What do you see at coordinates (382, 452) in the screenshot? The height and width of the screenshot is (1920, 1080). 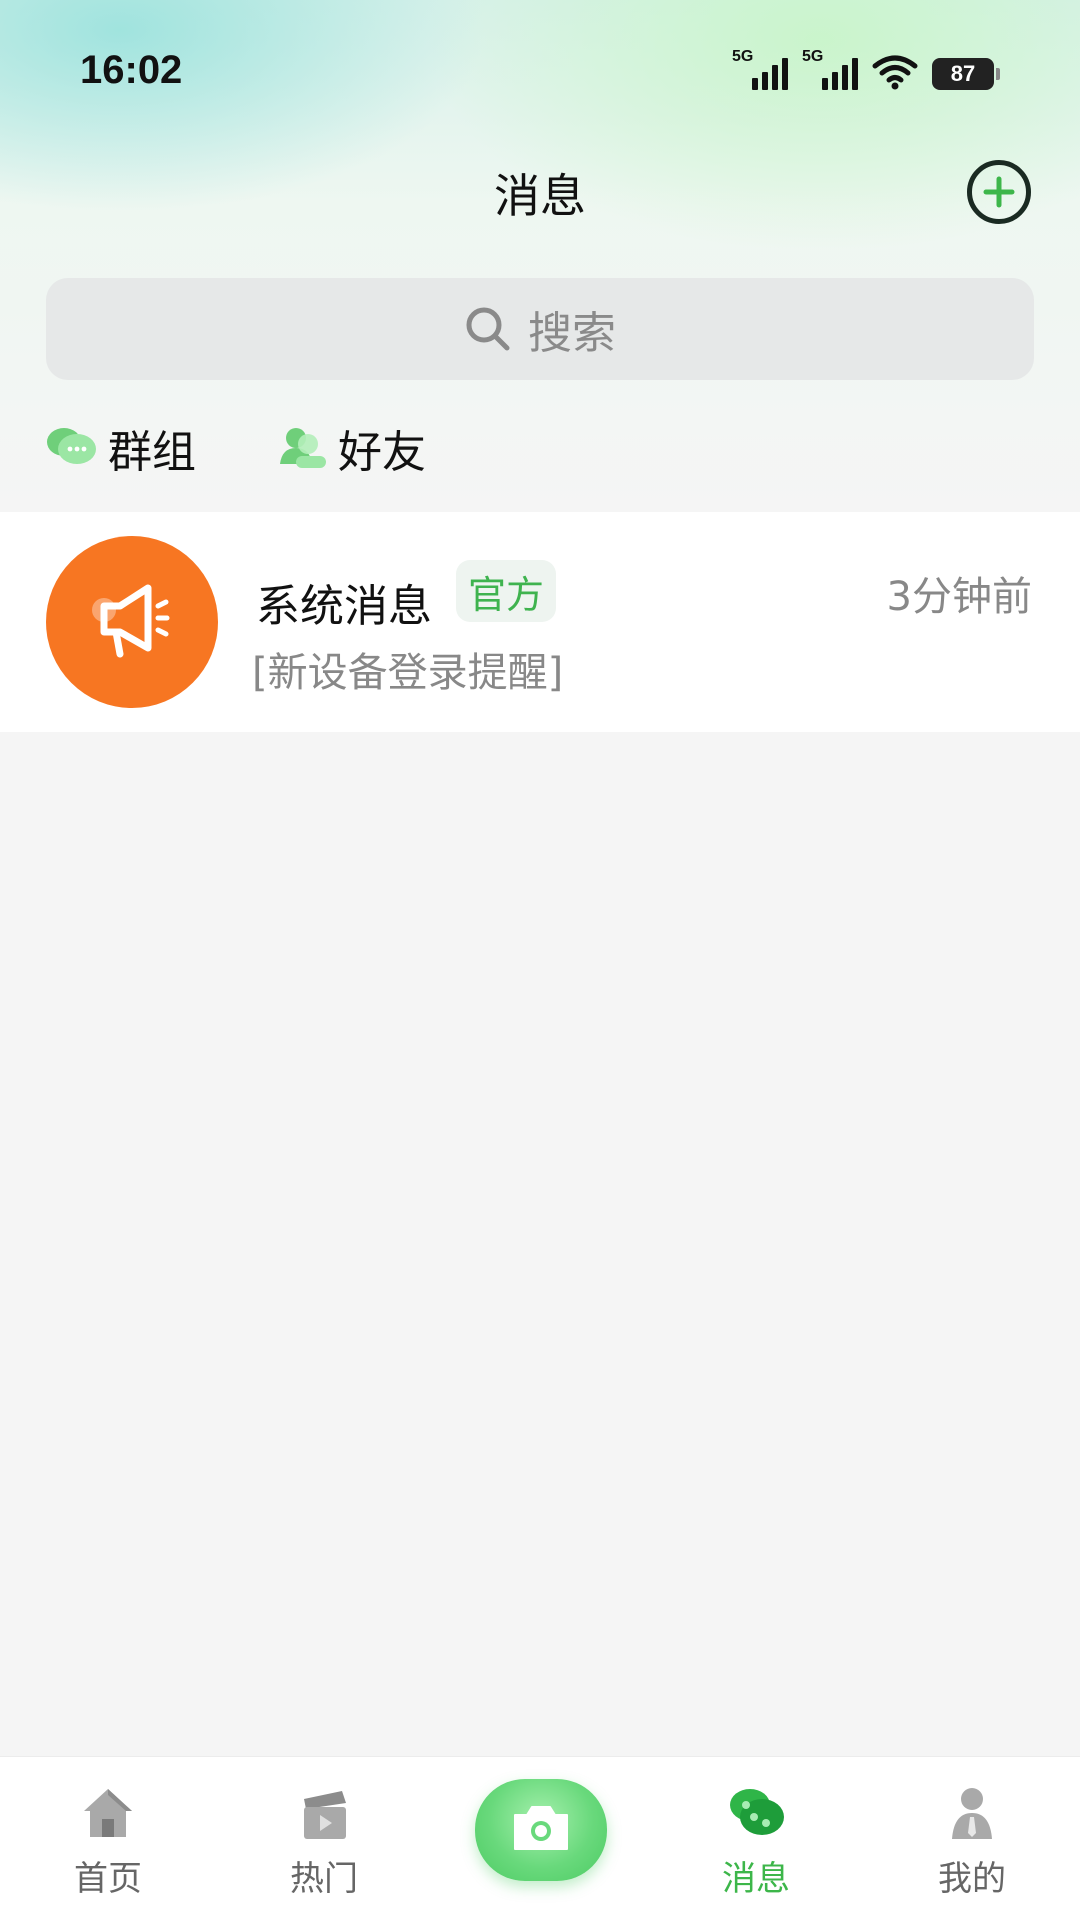 I see `friends-label: 好友` at bounding box center [382, 452].